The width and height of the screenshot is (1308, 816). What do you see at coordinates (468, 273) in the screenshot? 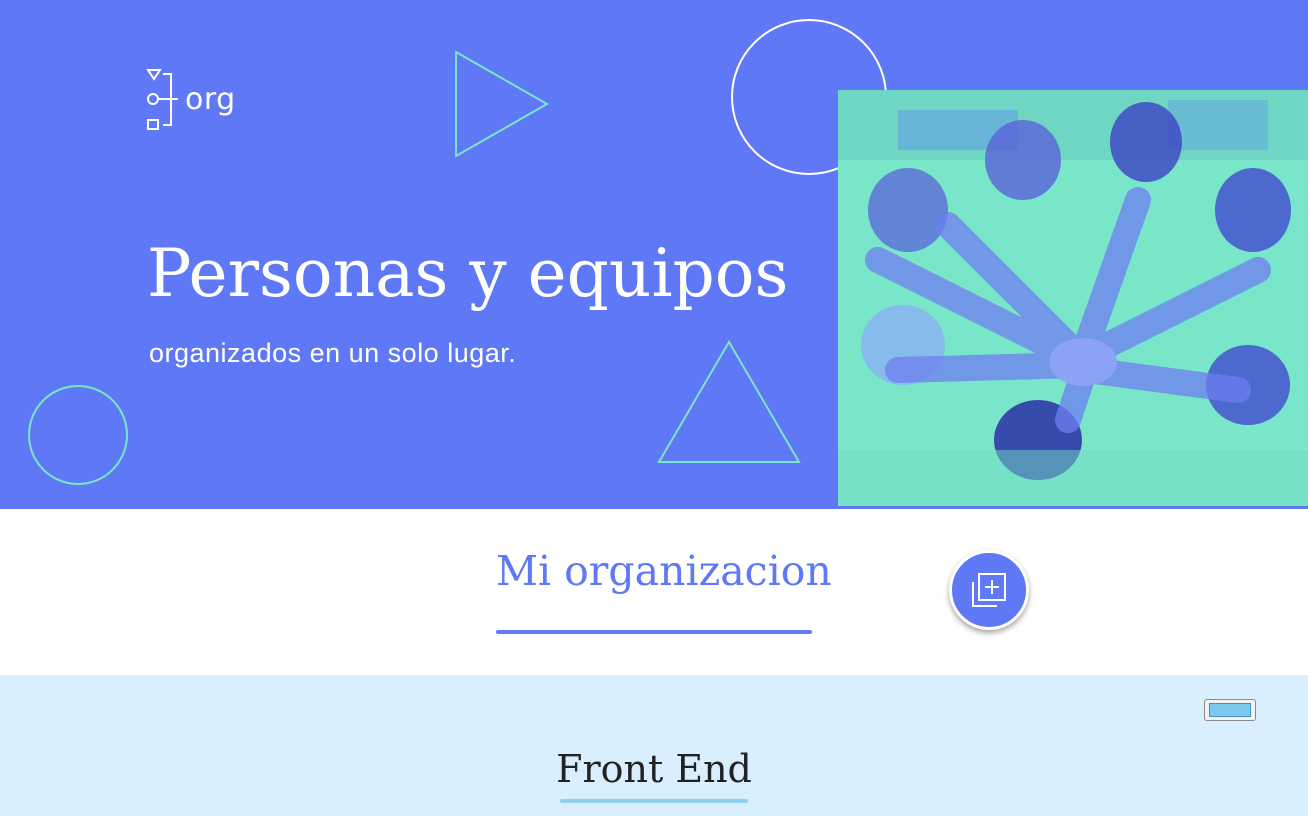
I see `hero-title: Personas y equipos` at bounding box center [468, 273].